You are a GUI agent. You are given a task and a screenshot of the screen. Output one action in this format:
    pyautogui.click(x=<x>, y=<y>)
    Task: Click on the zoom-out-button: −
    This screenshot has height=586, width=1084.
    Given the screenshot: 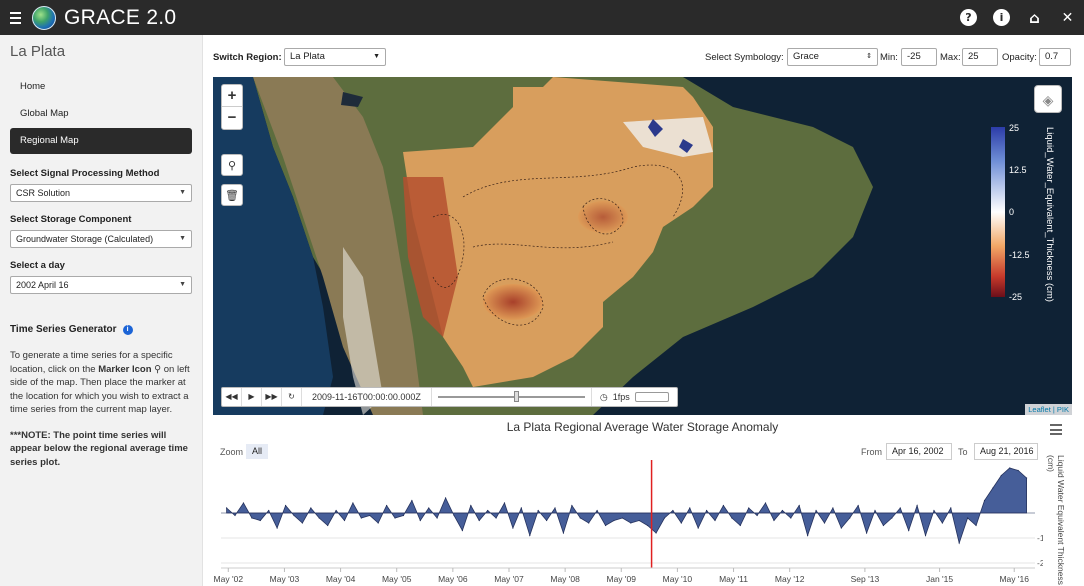 What is the action you would take?
    pyautogui.click(x=232, y=118)
    